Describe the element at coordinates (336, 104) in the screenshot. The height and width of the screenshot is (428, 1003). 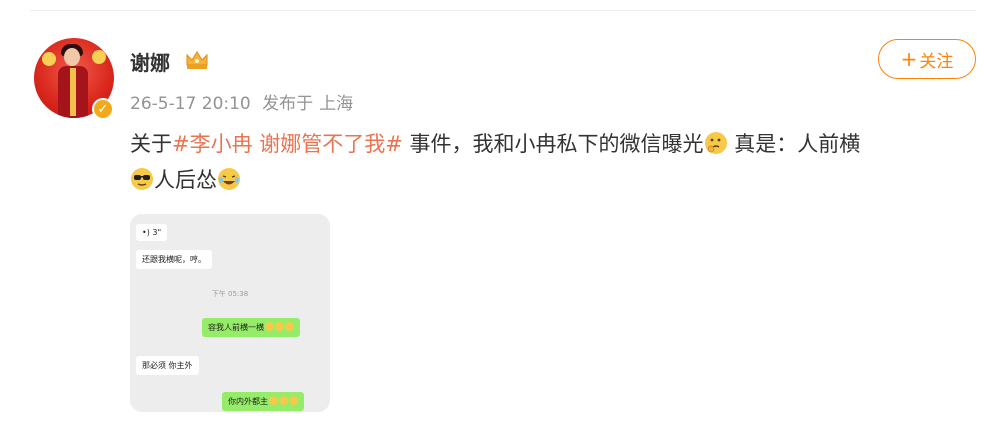
I see `post-location: 上海` at that location.